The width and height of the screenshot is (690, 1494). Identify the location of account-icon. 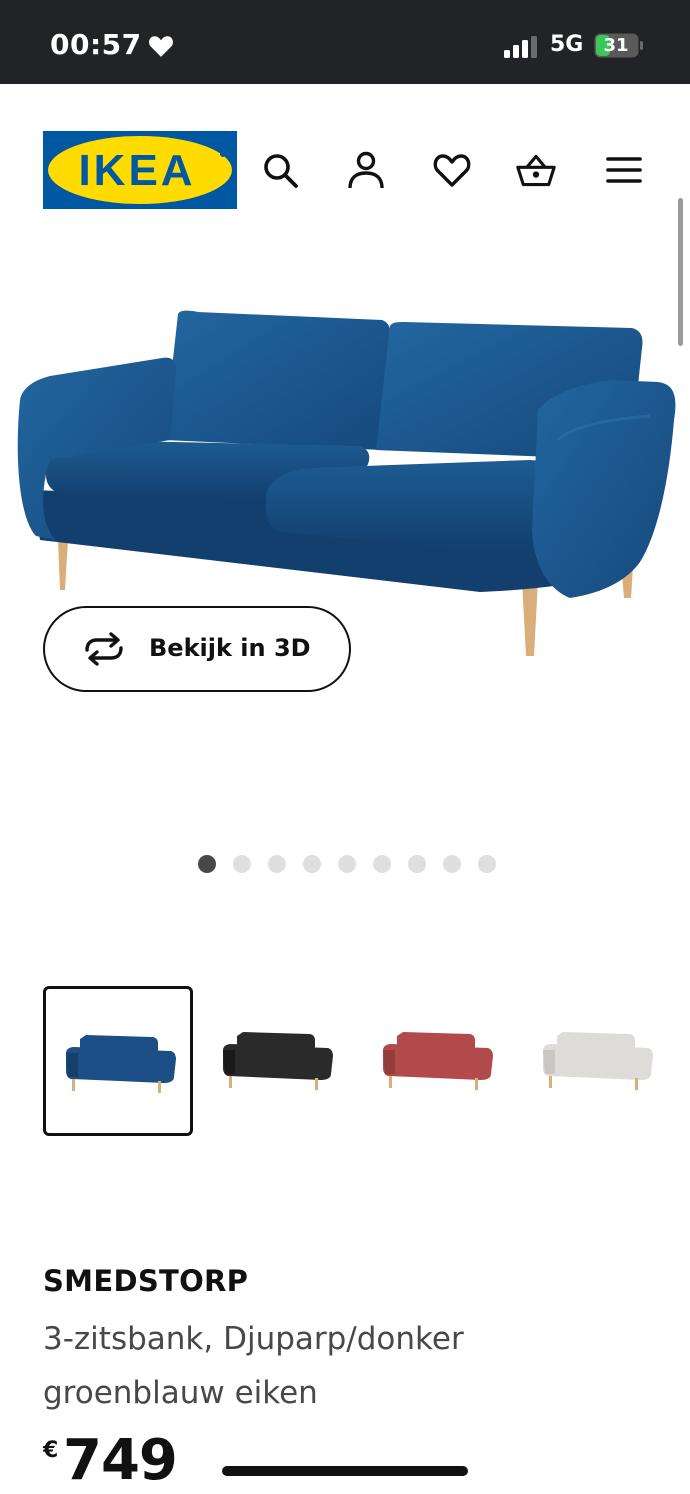
(366, 170).